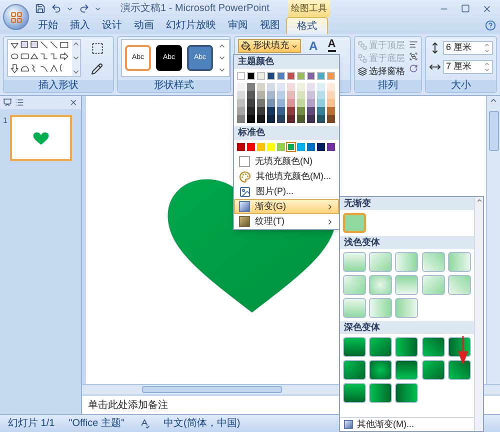  What do you see at coordinates (84, 8) in the screenshot?
I see `redo-icon` at bounding box center [84, 8].